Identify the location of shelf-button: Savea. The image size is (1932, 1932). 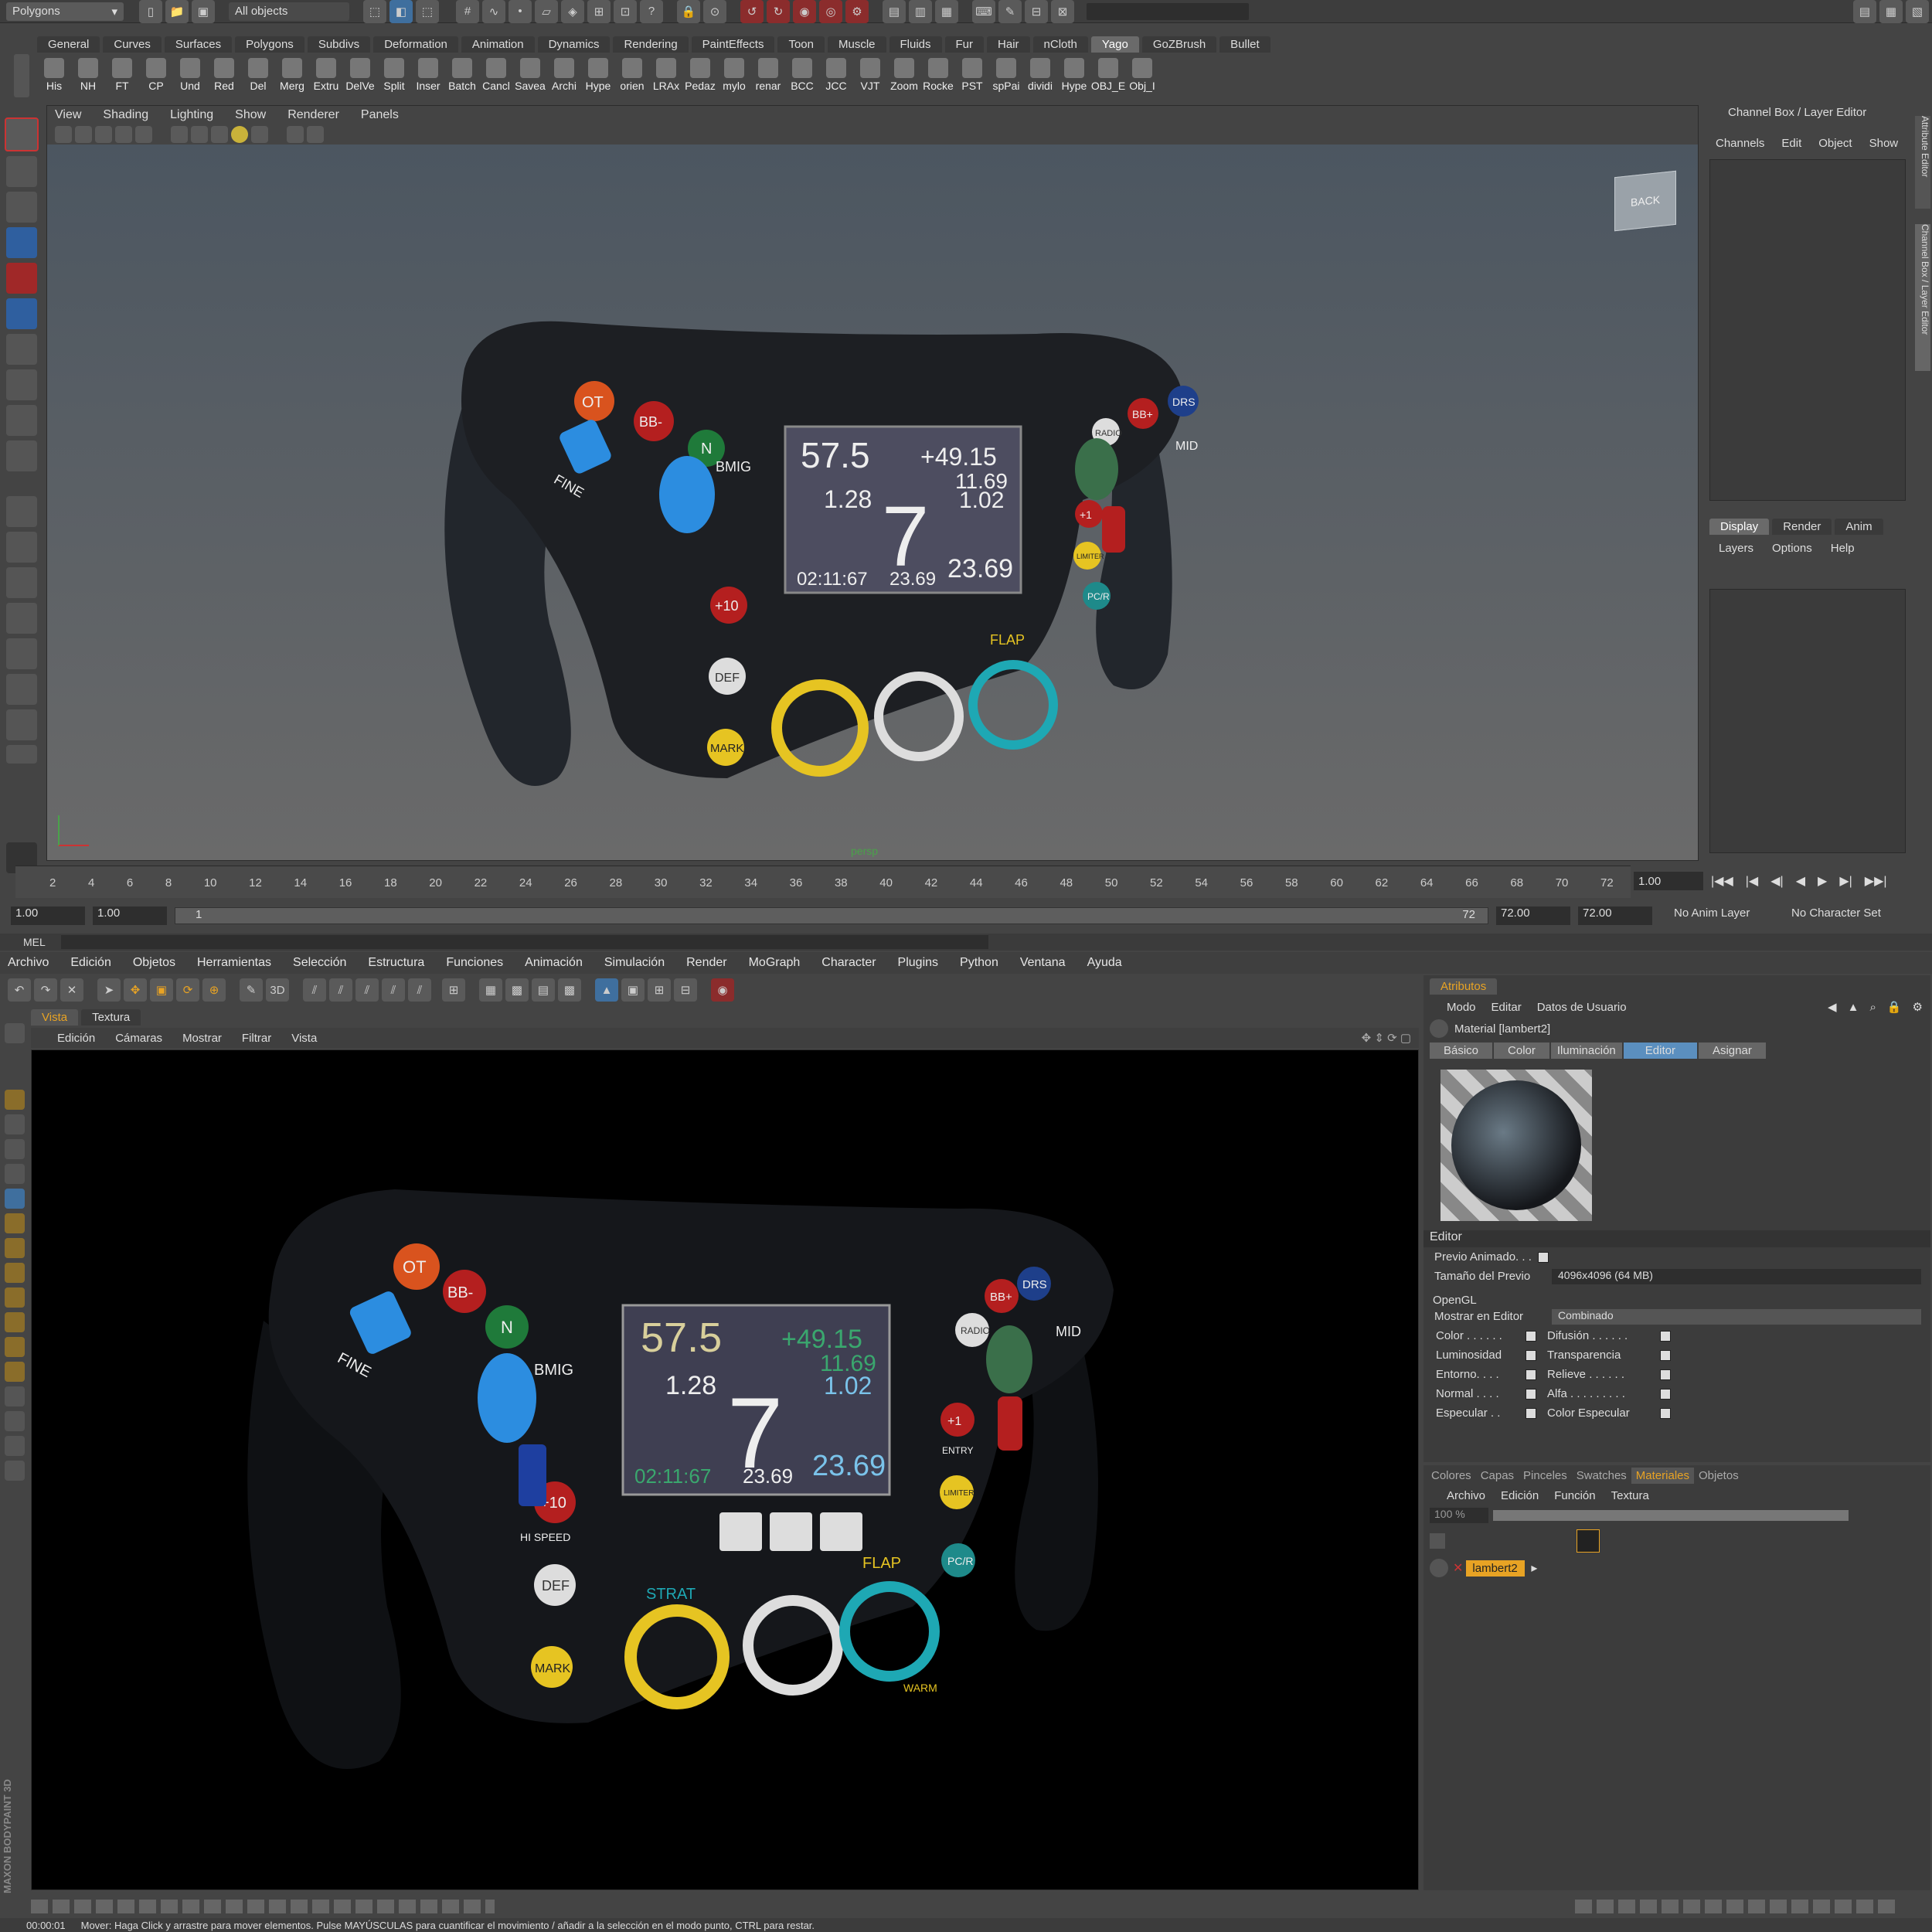
(530, 75).